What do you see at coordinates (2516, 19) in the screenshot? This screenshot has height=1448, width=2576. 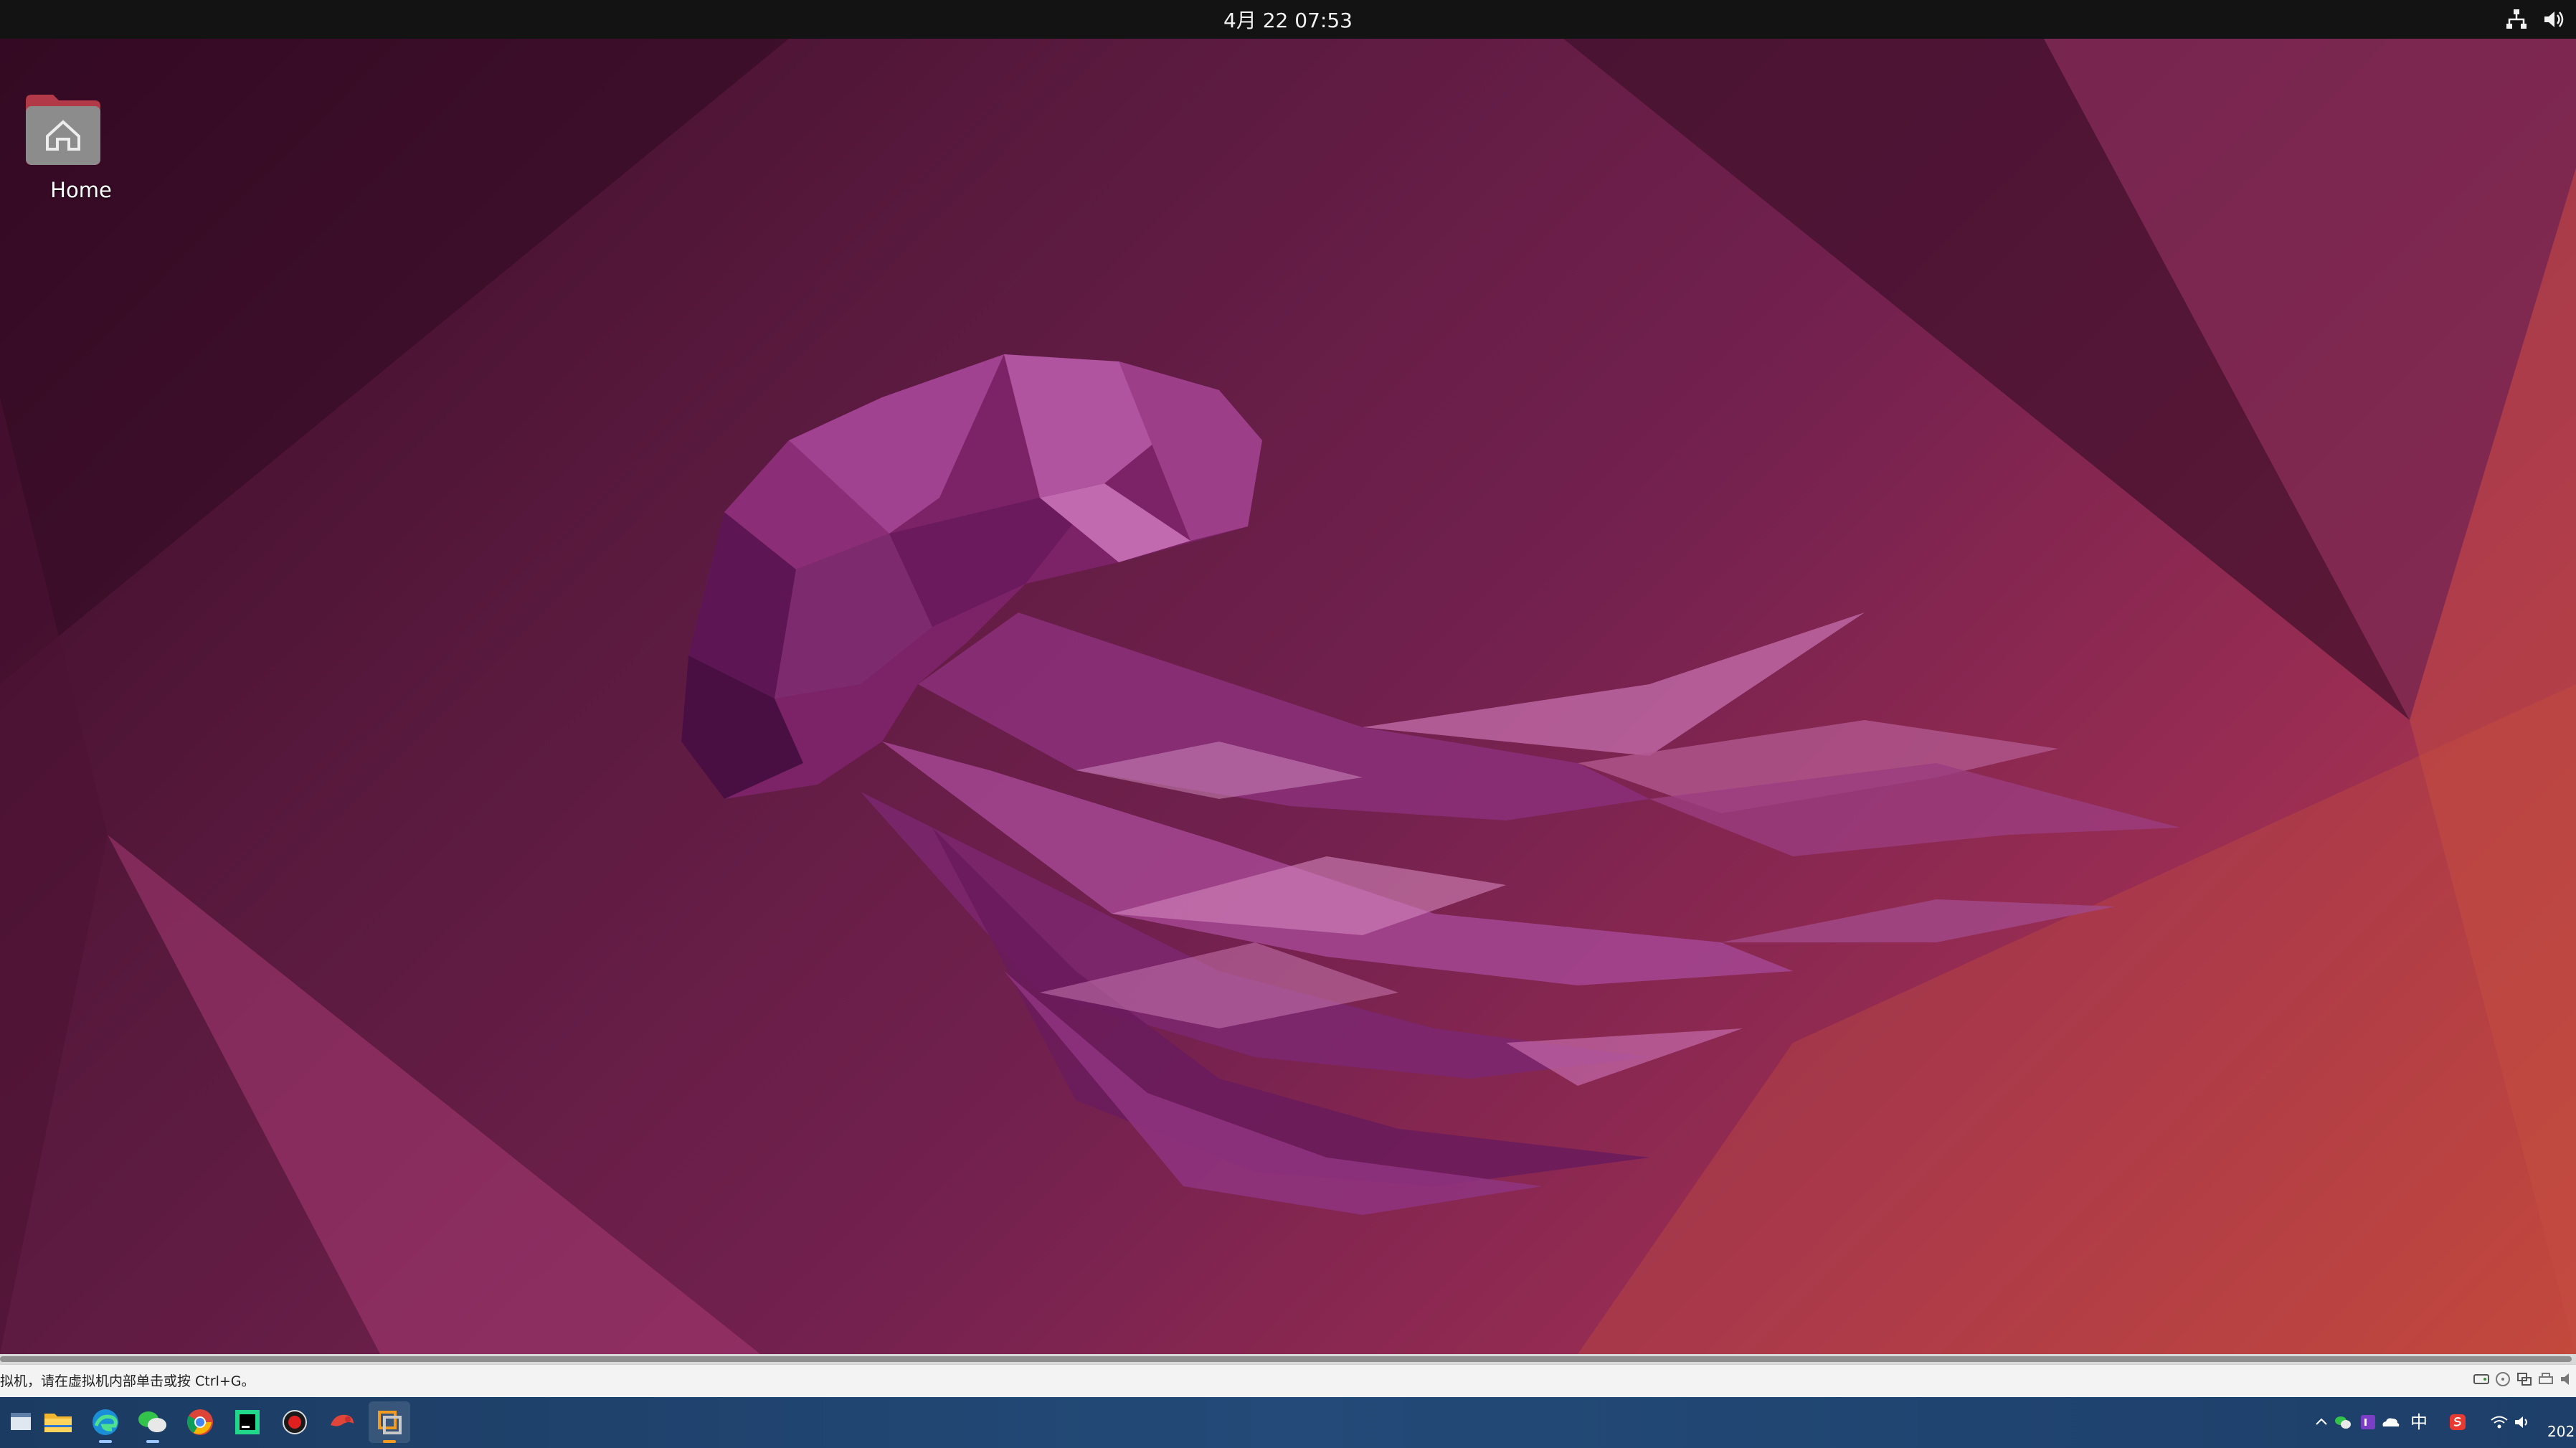 I see `network-icon` at bounding box center [2516, 19].